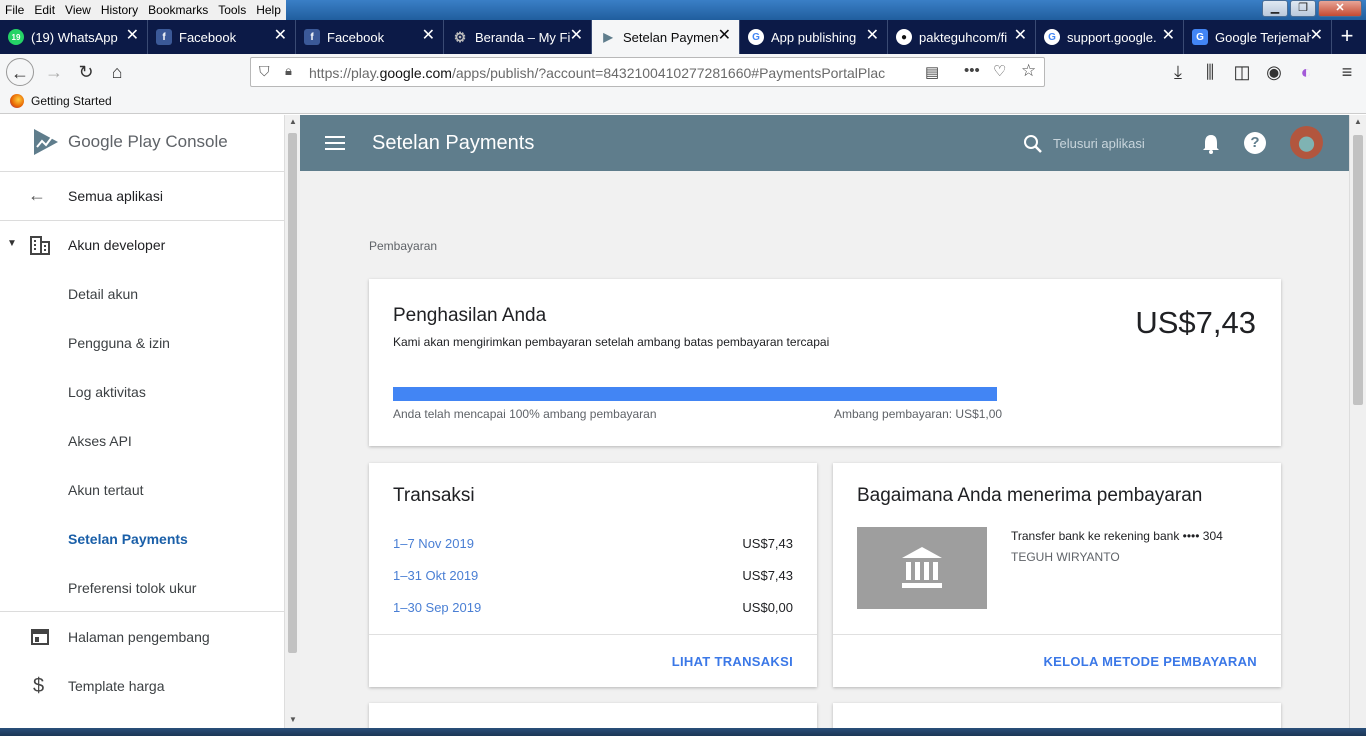  What do you see at coordinates (1306, 142) in the screenshot?
I see `avatar` at bounding box center [1306, 142].